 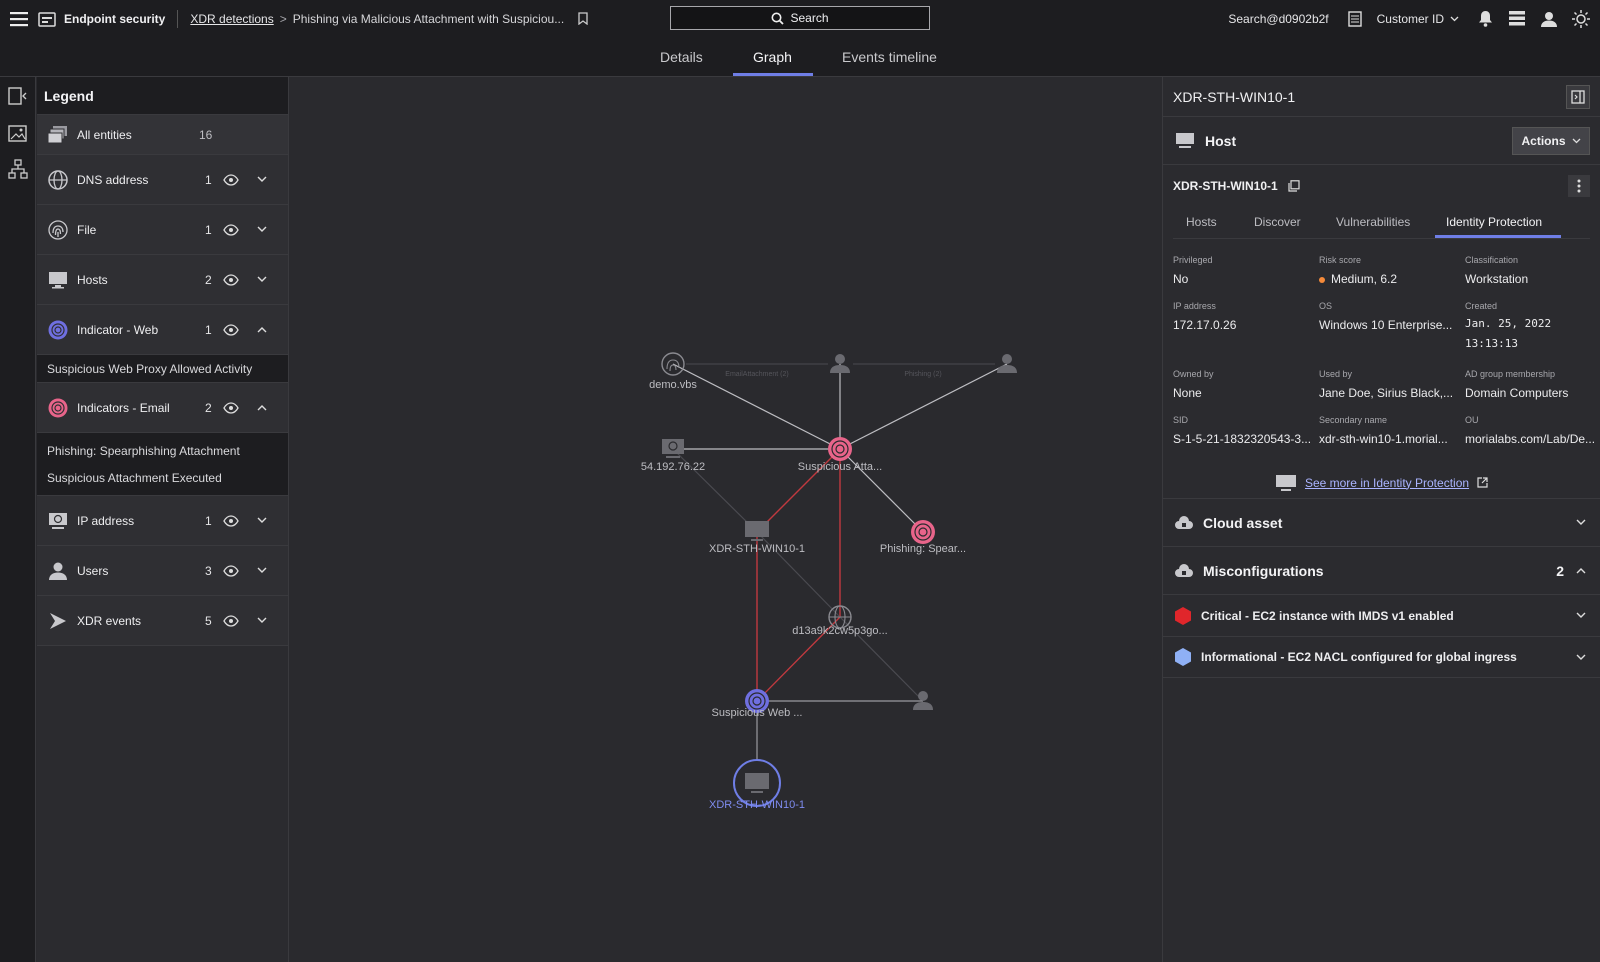 What do you see at coordinates (162, 521) in the screenshot?
I see `legend-item-ip-address: IP address 1` at bounding box center [162, 521].